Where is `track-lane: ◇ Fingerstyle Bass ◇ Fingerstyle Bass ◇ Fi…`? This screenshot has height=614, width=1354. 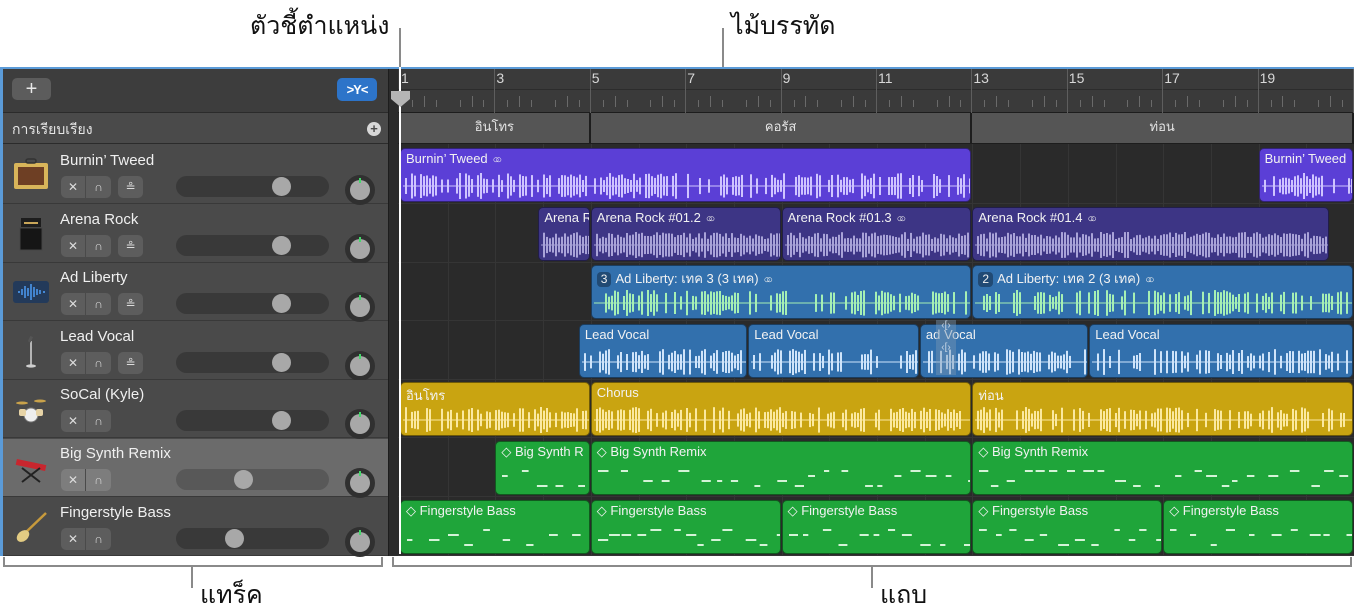 track-lane: ◇ Fingerstyle Bass ◇ Fingerstyle Bass ◇ Fi… is located at coordinates (876, 527).